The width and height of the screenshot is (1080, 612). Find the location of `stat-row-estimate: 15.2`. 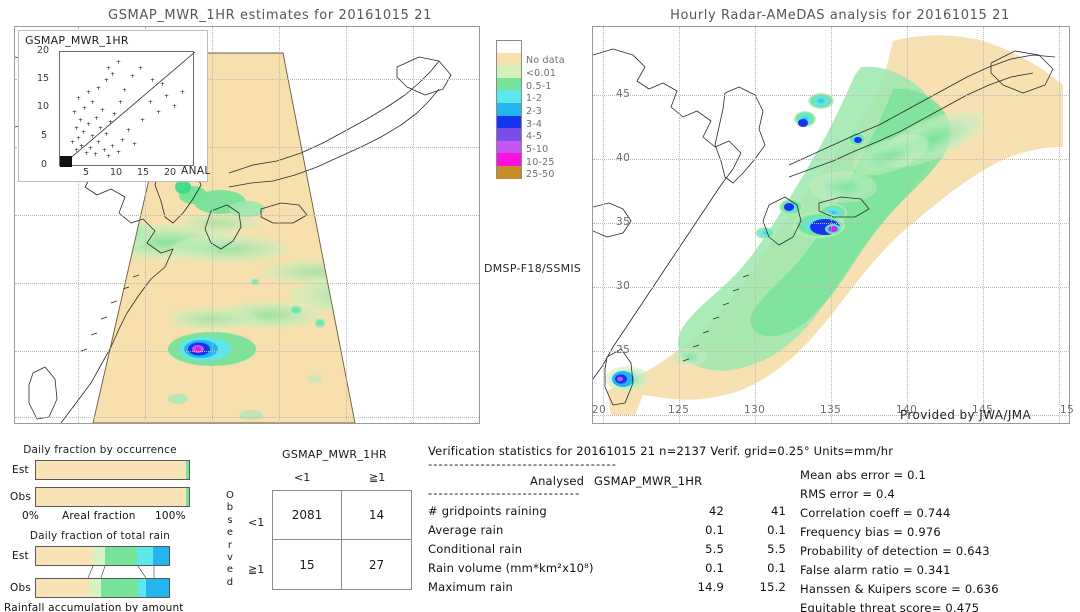

stat-row-estimate: 15.2 is located at coordinates (772, 587).